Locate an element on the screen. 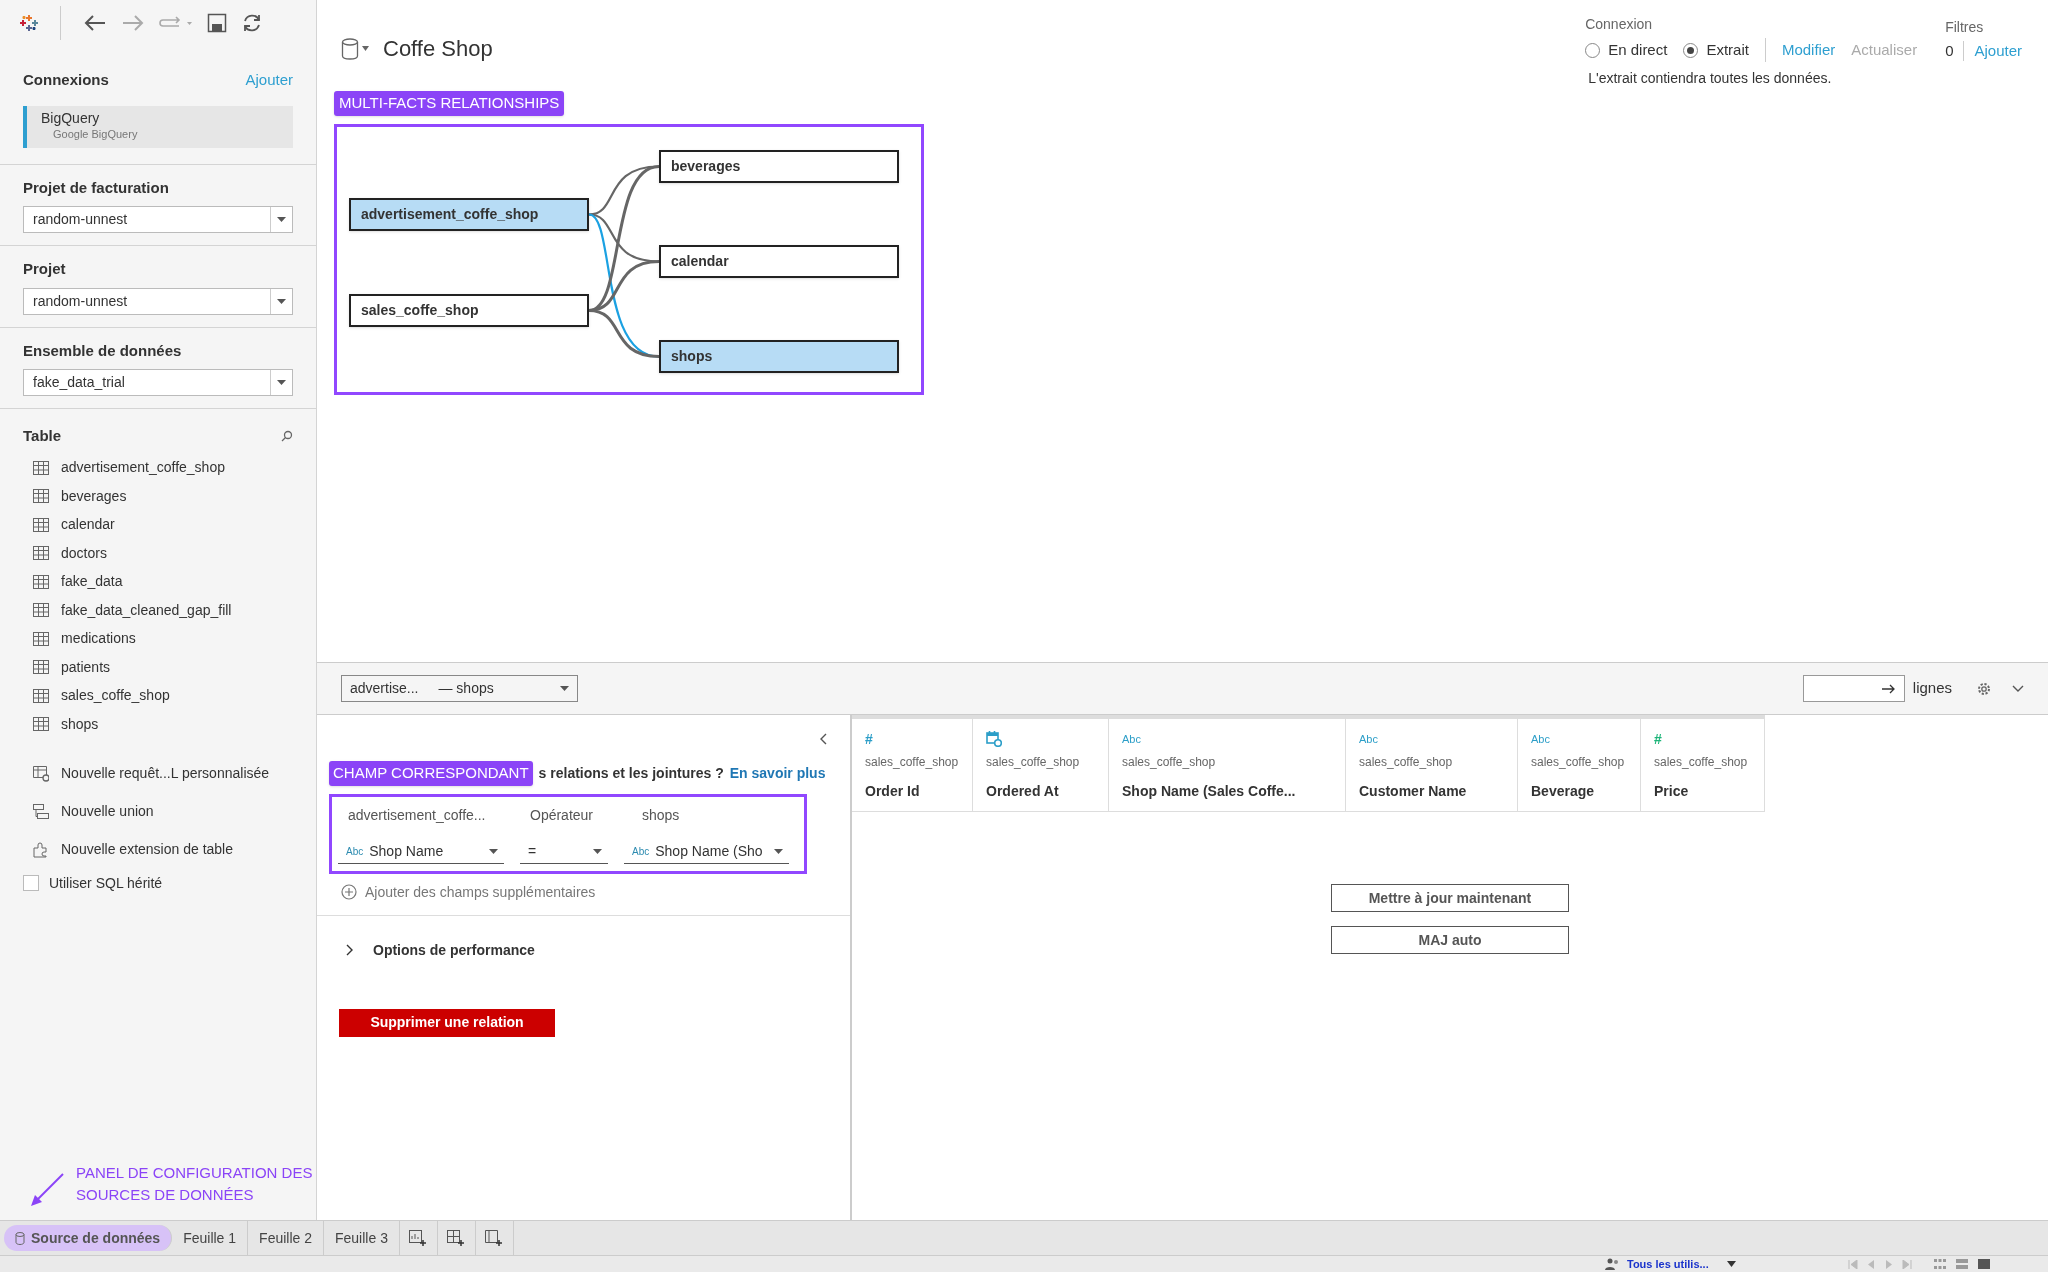  section-label: Connexion is located at coordinates (1619, 24).